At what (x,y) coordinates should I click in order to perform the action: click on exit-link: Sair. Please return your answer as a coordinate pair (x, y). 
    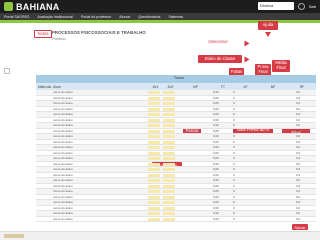
    Looking at the image, I should click on (312, 6).